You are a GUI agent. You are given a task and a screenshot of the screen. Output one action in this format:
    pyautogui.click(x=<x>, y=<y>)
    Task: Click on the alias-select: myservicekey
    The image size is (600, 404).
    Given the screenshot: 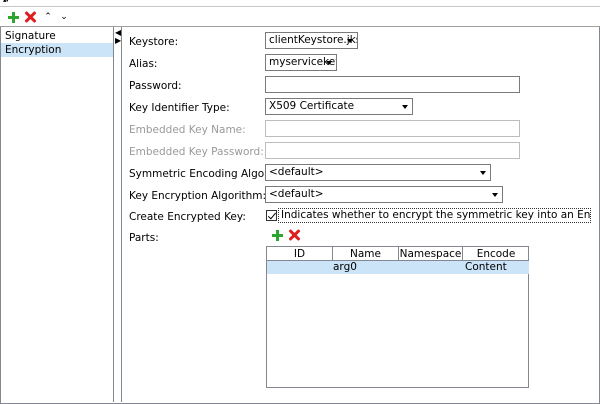 What is the action you would take?
    pyautogui.click(x=301, y=62)
    